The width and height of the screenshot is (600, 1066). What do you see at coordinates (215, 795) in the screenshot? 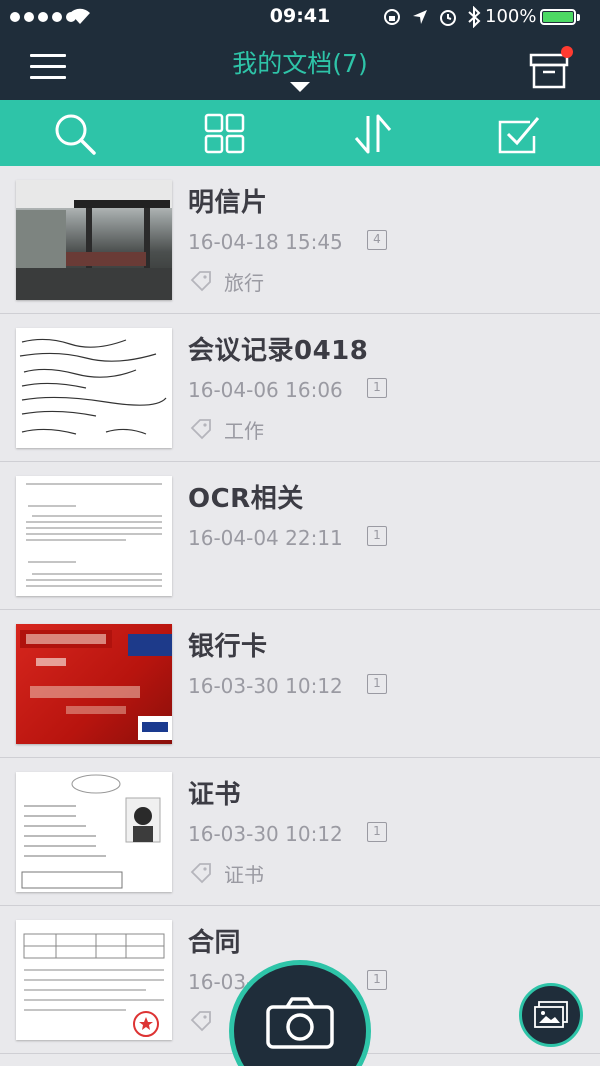
I see `document-title: 证书` at bounding box center [215, 795].